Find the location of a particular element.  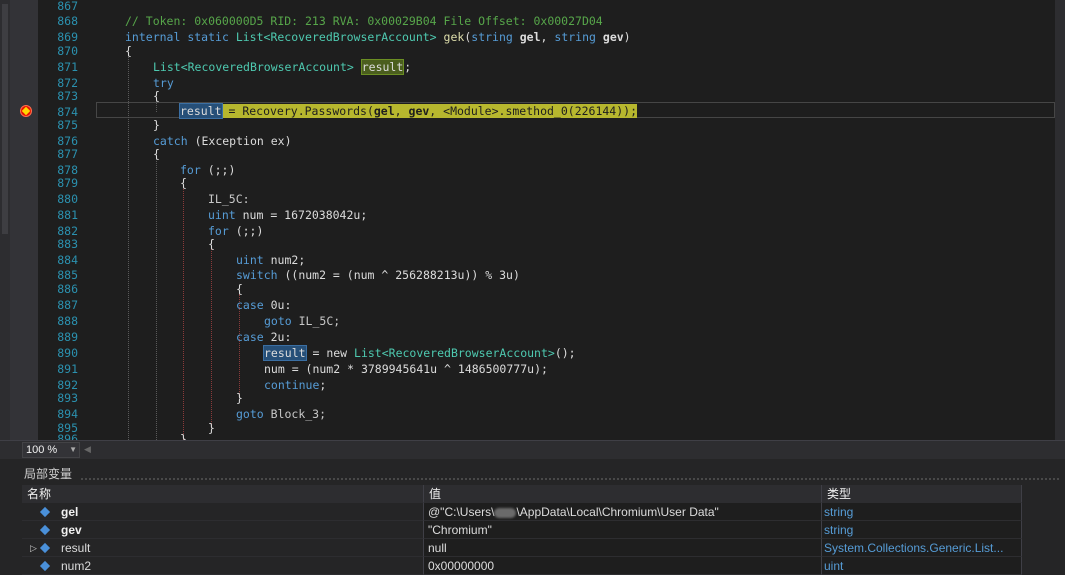

result-var-selected: result is located at coordinates (201, 111).